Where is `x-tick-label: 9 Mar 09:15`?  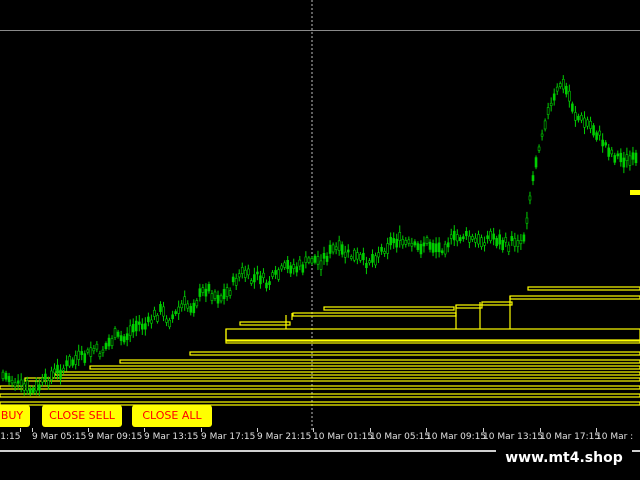 x-tick-label: 9 Mar 09:15 is located at coordinates (115, 437).